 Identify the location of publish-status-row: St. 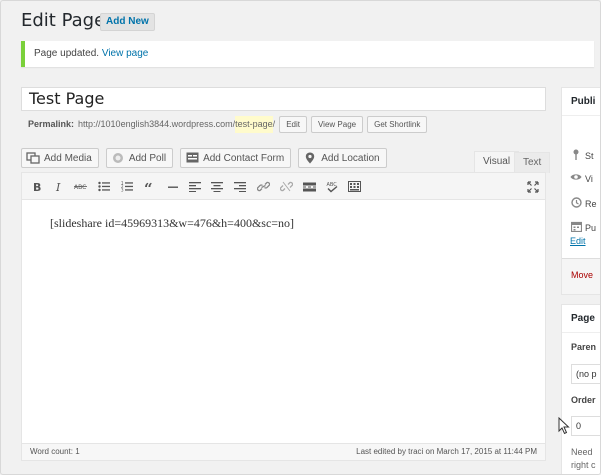
(582, 156).